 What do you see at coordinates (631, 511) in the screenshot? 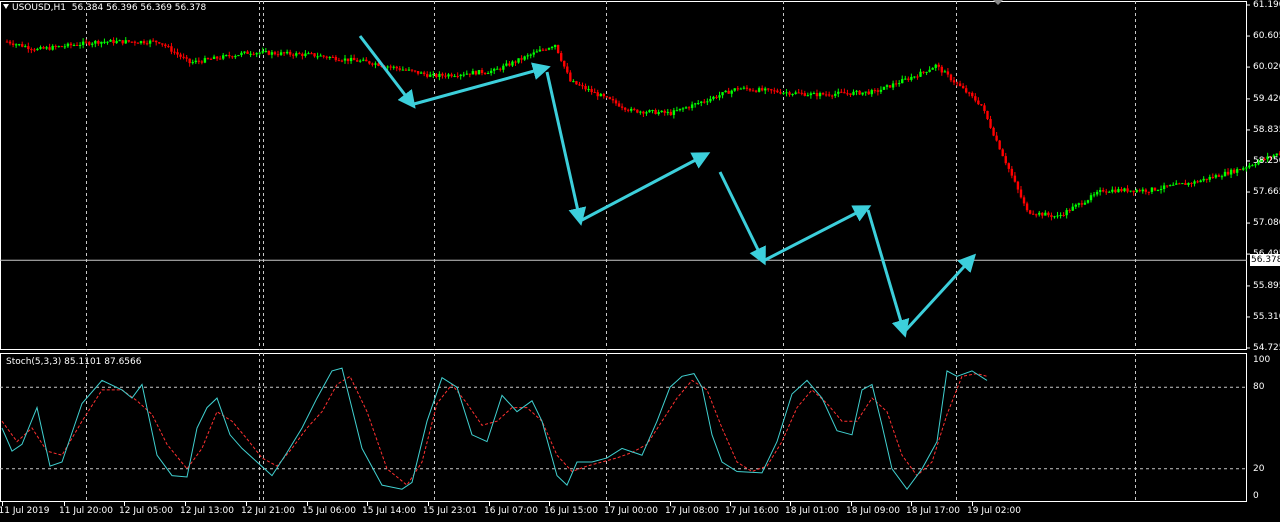
I see `time-tick-label: 17 Jul 00:00` at bounding box center [631, 511].